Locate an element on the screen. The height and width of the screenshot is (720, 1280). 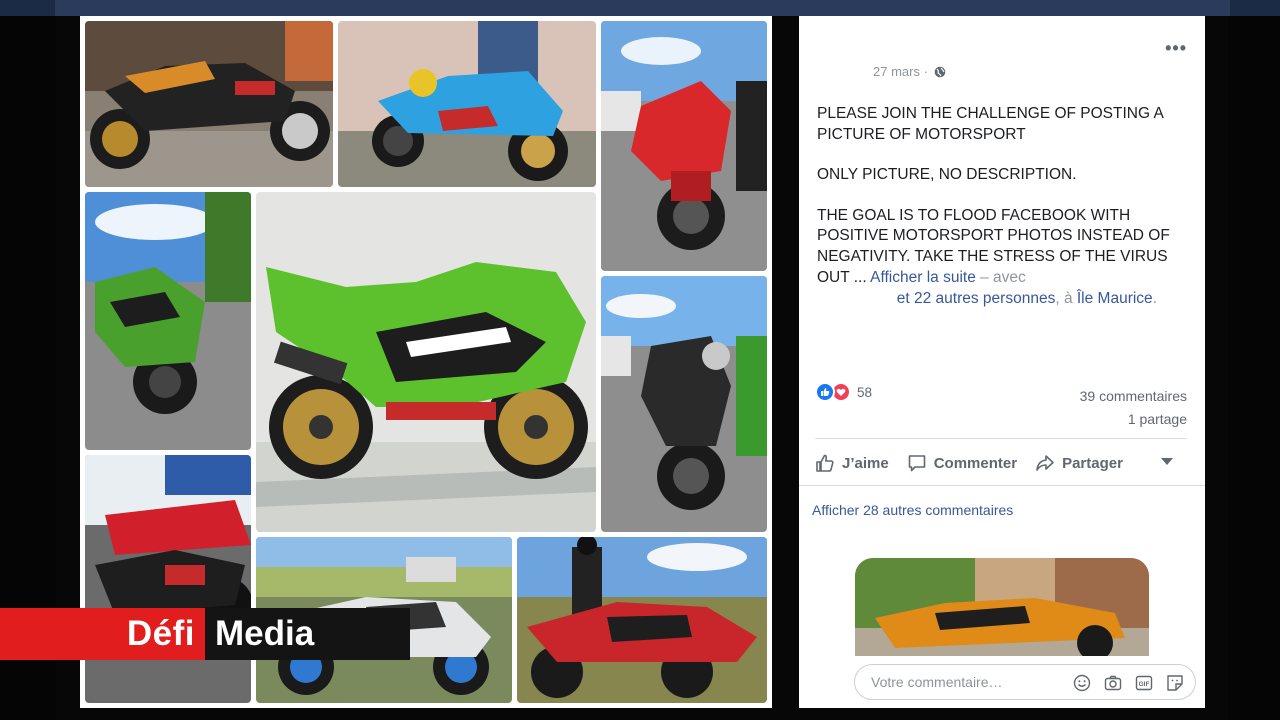
thumbs-up-icon is located at coordinates (825, 463).